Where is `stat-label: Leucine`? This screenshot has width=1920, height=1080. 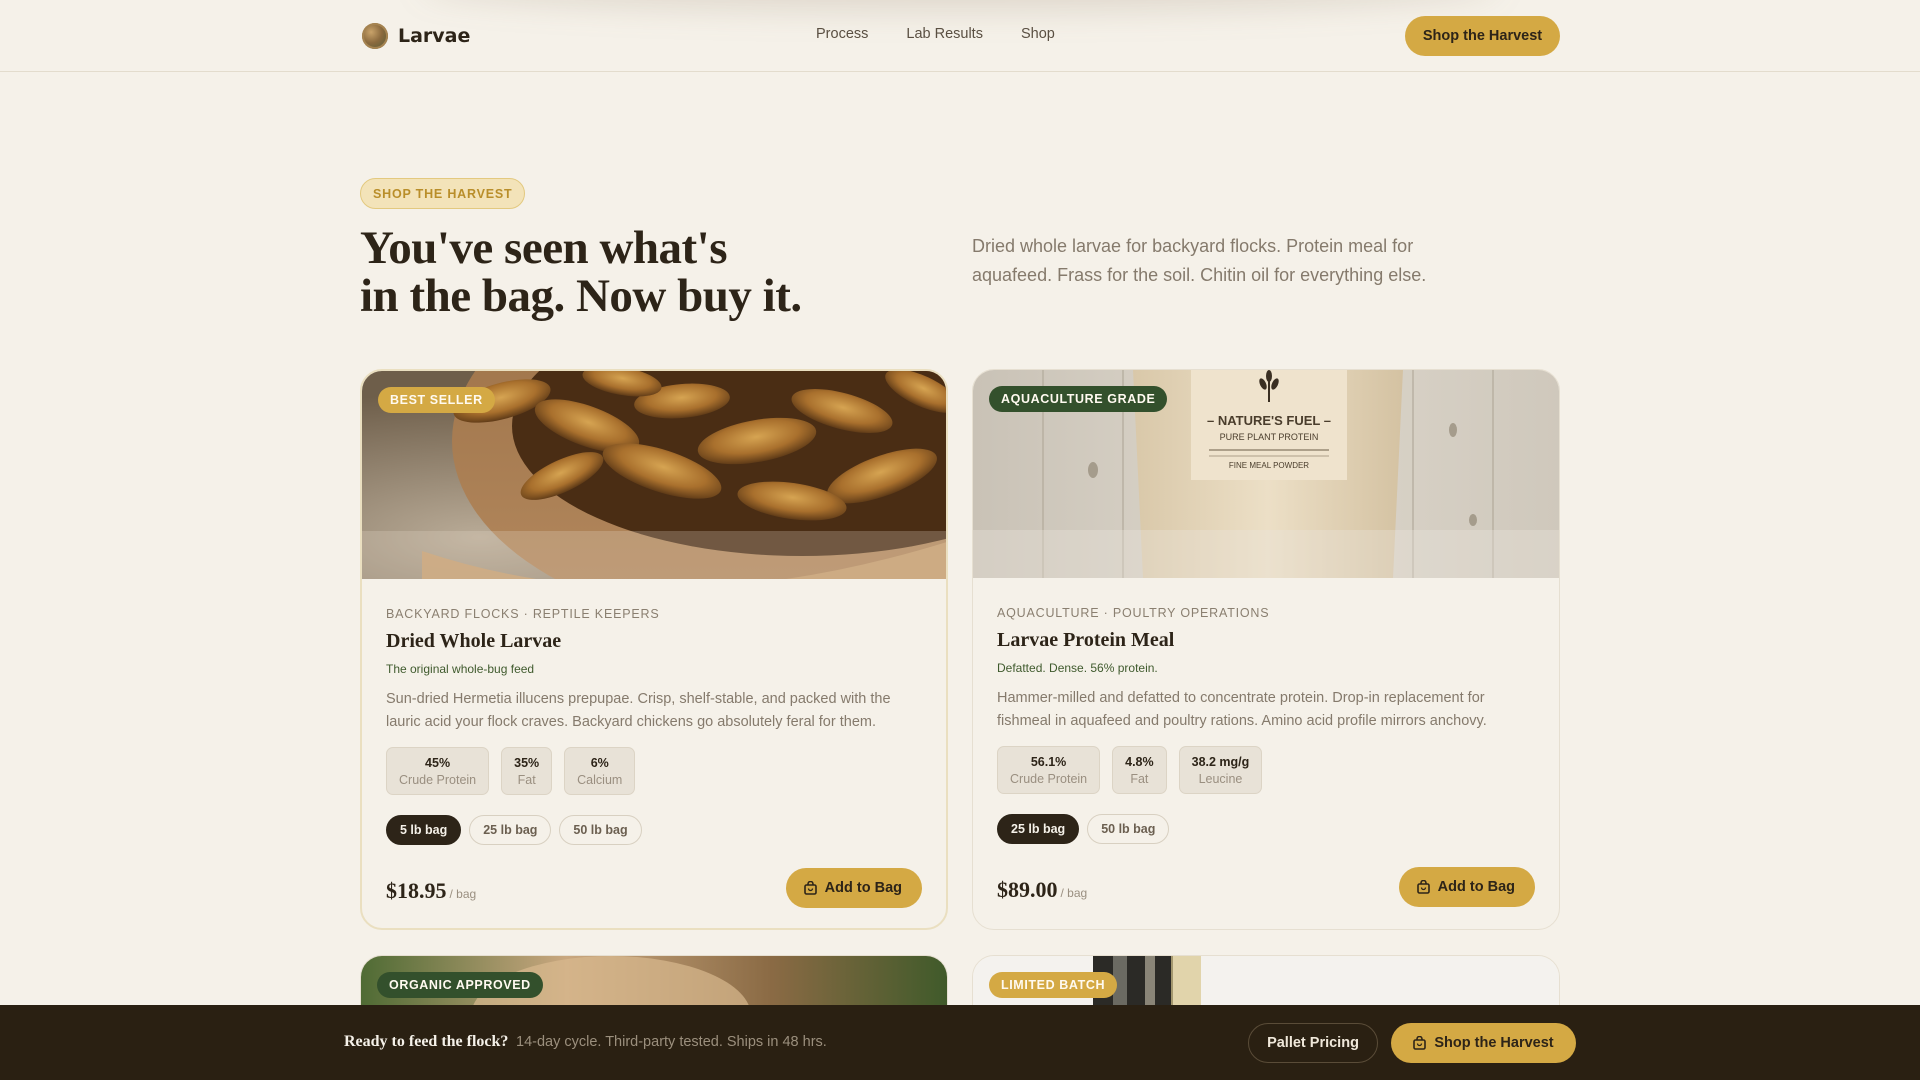
stat-label: Leucine is located at coordinates (1220, 778).